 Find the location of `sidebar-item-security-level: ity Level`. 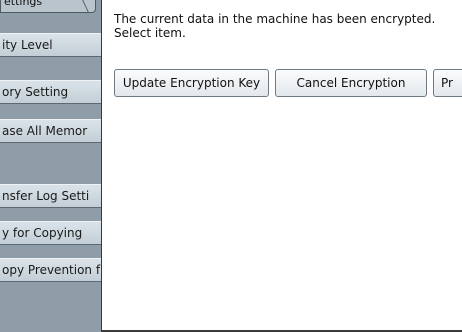

sidebar-item-security-level: ity Level is located at coordinates (50, 45).